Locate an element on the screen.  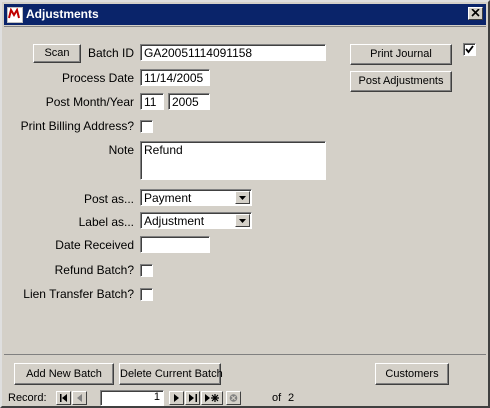
prev-record-button is located at coordinates (79, 398).